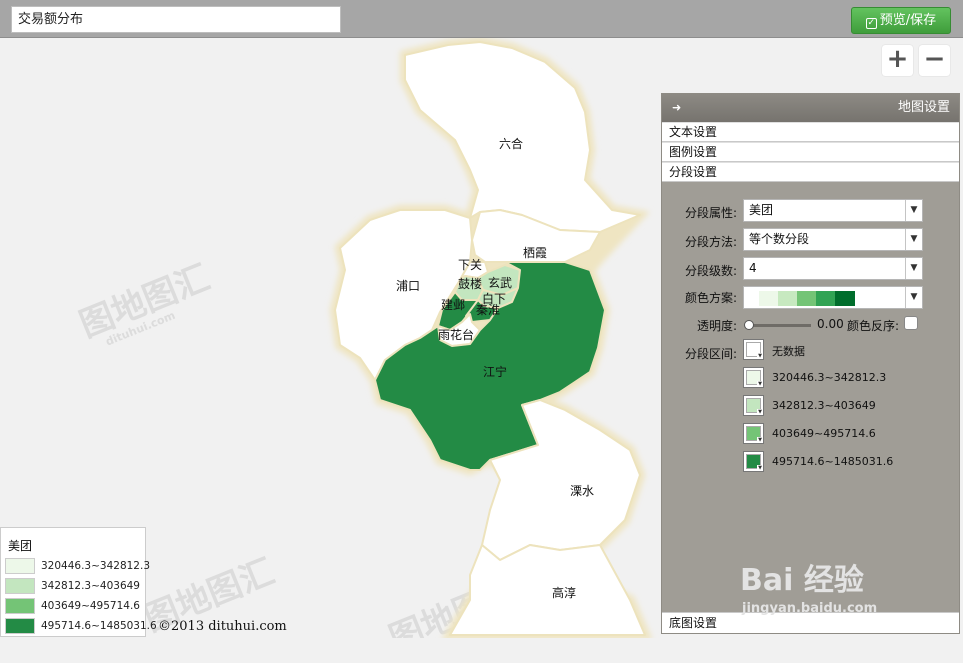 Image resolution: width=963 pixels, height=663 pixels. Describe the element at coordinates (511, 143) in the screenshot. I see `district-label: 六合` at that location.